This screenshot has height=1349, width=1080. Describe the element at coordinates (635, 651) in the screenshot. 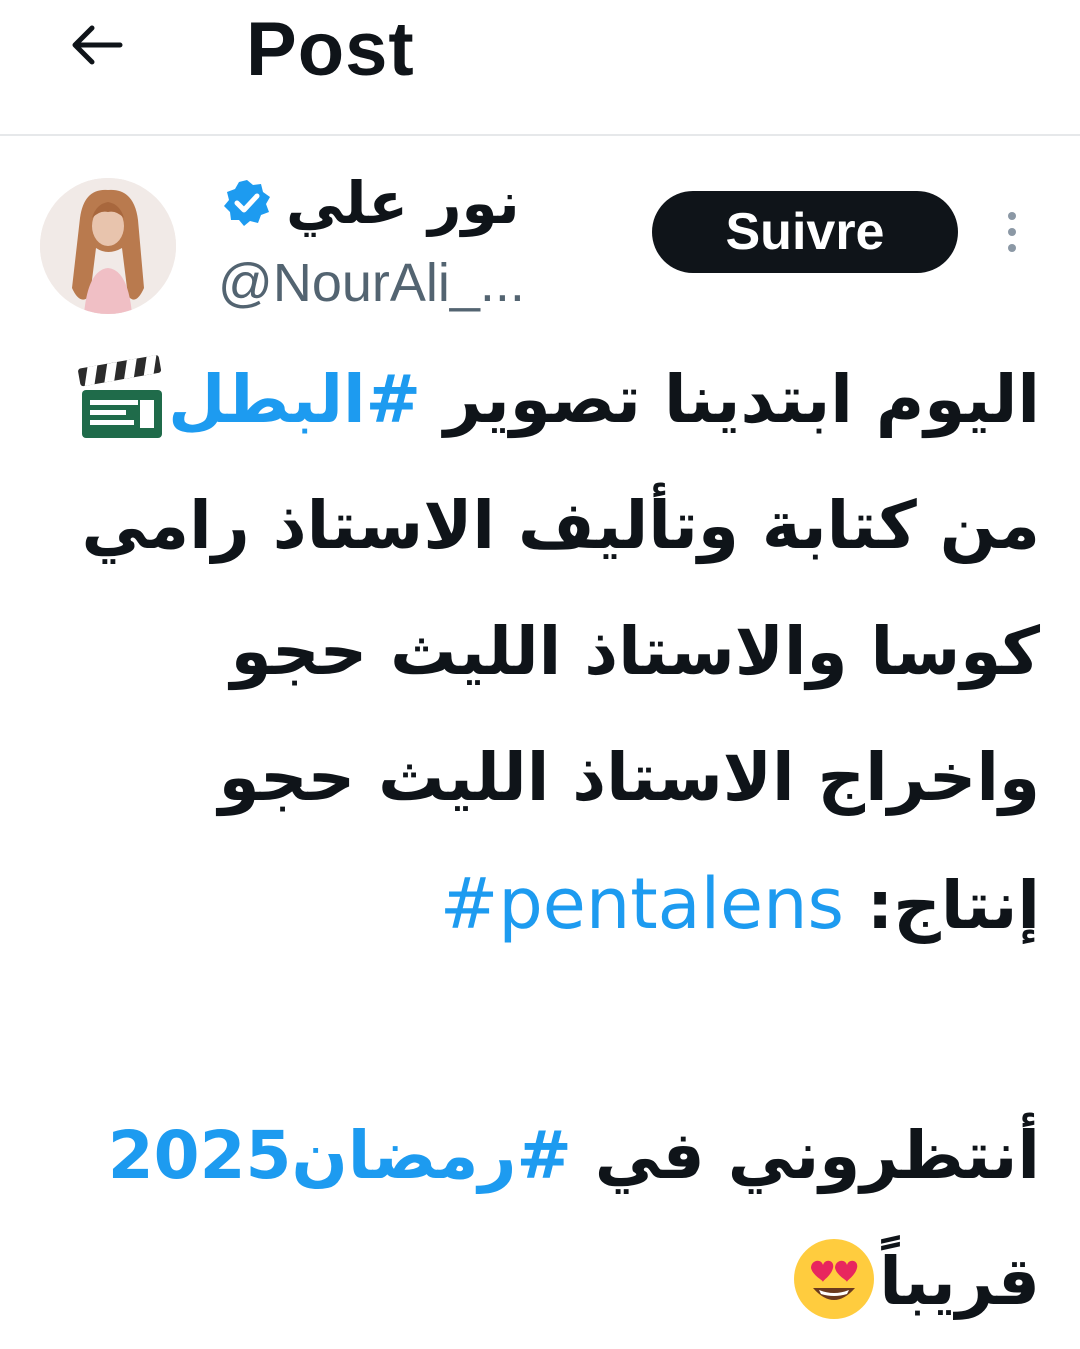

I see `tweet-line-3: كوسا والاستاذ الليث حجو` at that location.